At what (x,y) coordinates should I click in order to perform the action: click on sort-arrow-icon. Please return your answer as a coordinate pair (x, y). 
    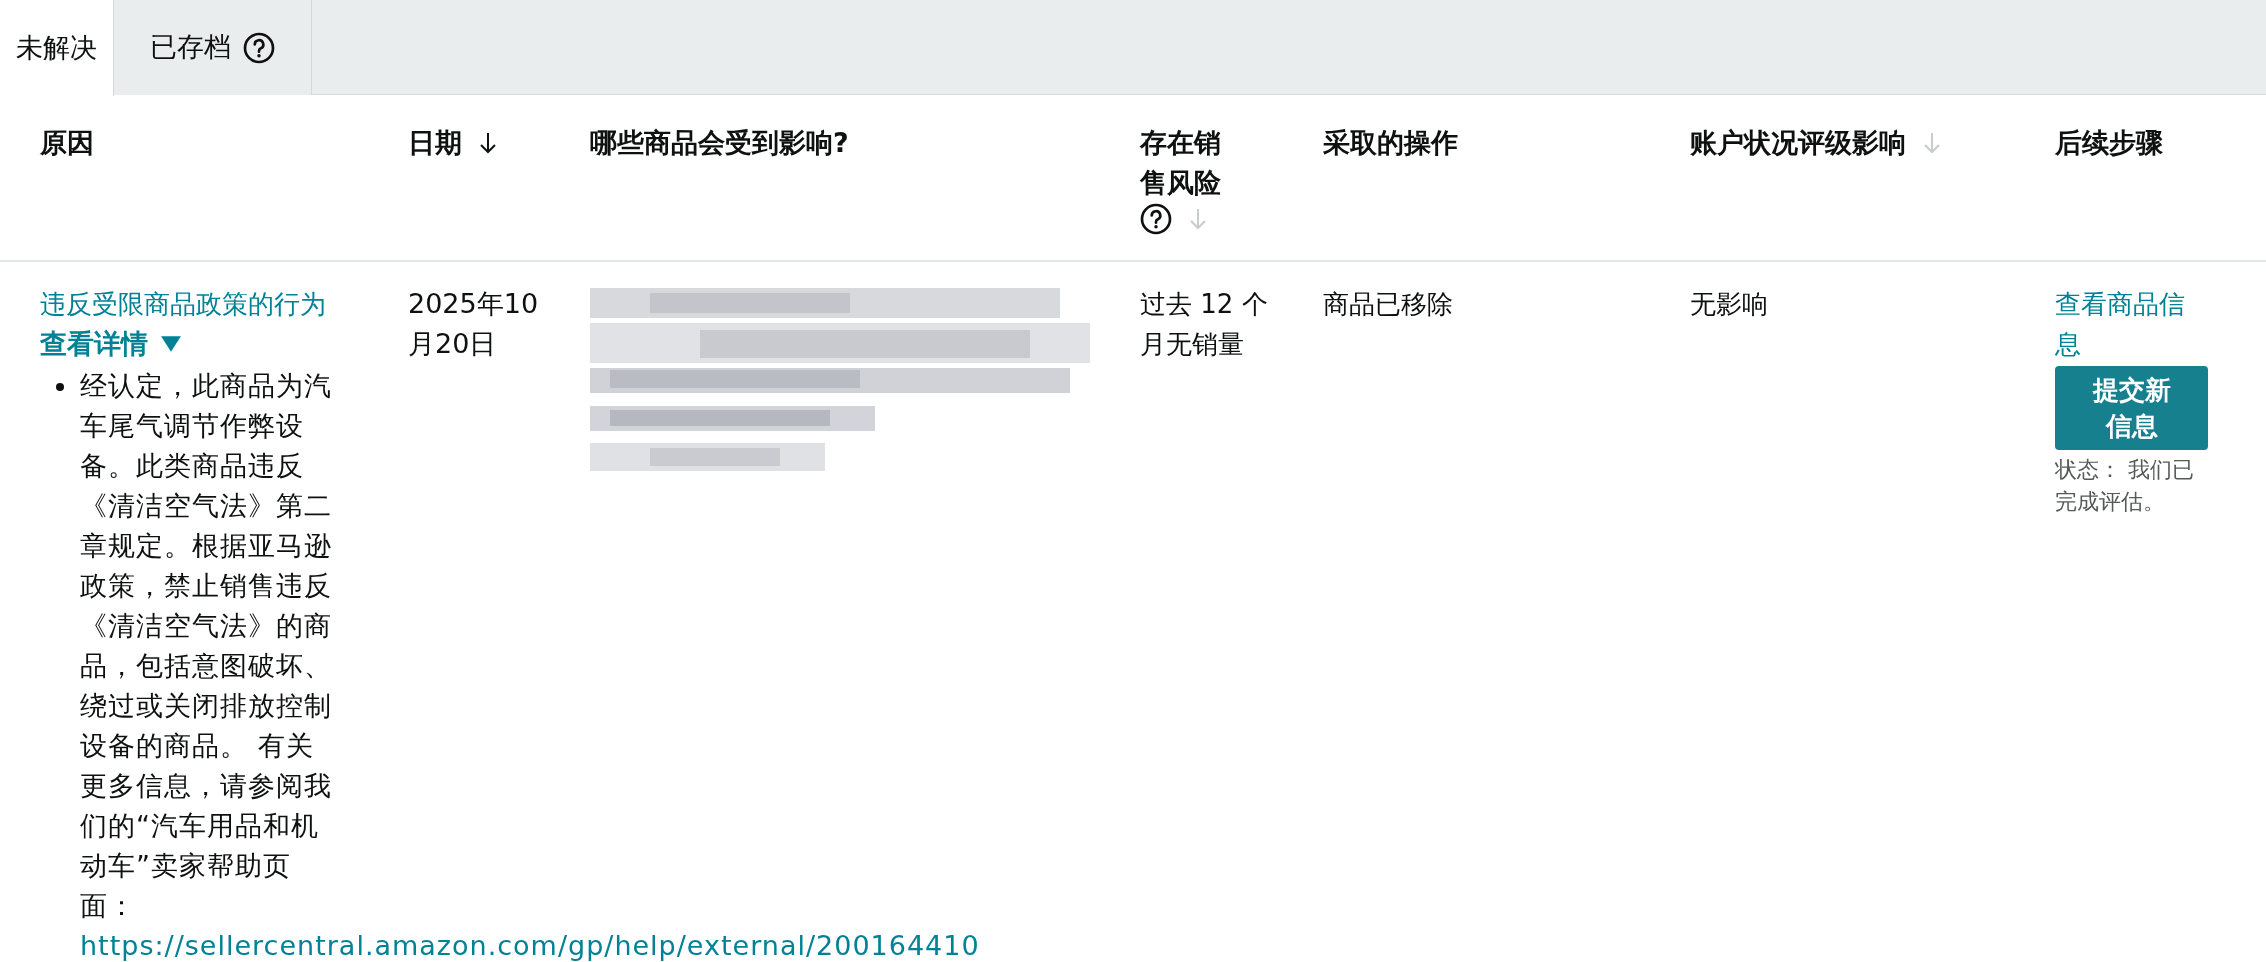
    Looking at the image, I should click on (488, 143).